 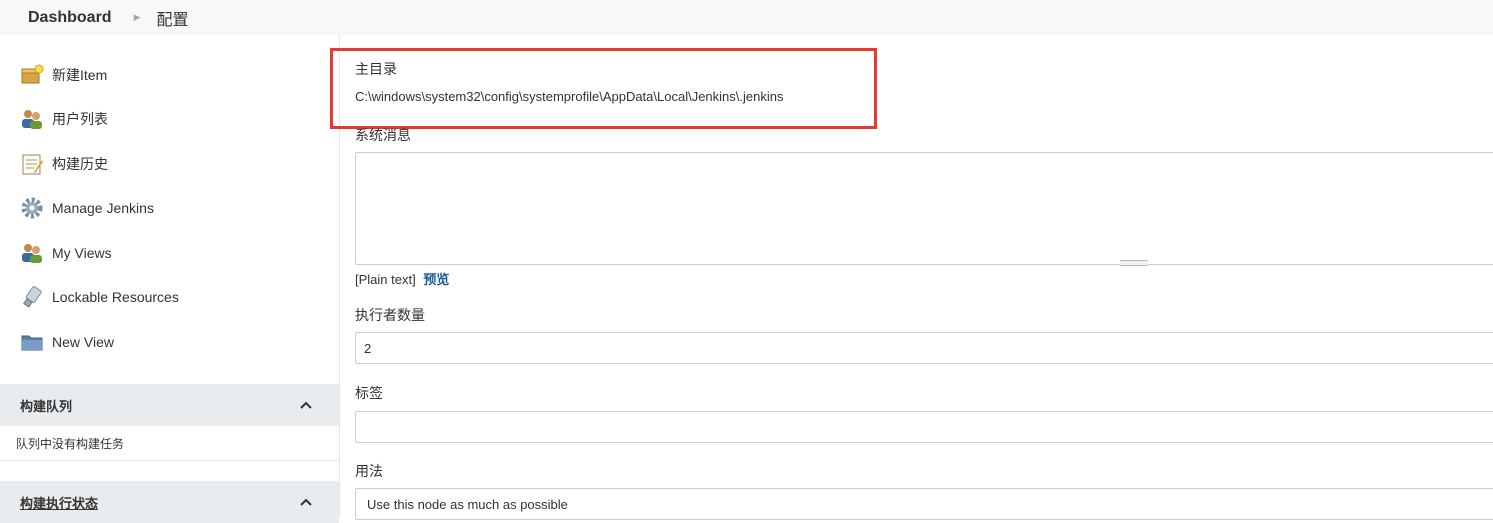 I want to click on sidebar-item-label: 新建Item, so click(x=80, y=75).